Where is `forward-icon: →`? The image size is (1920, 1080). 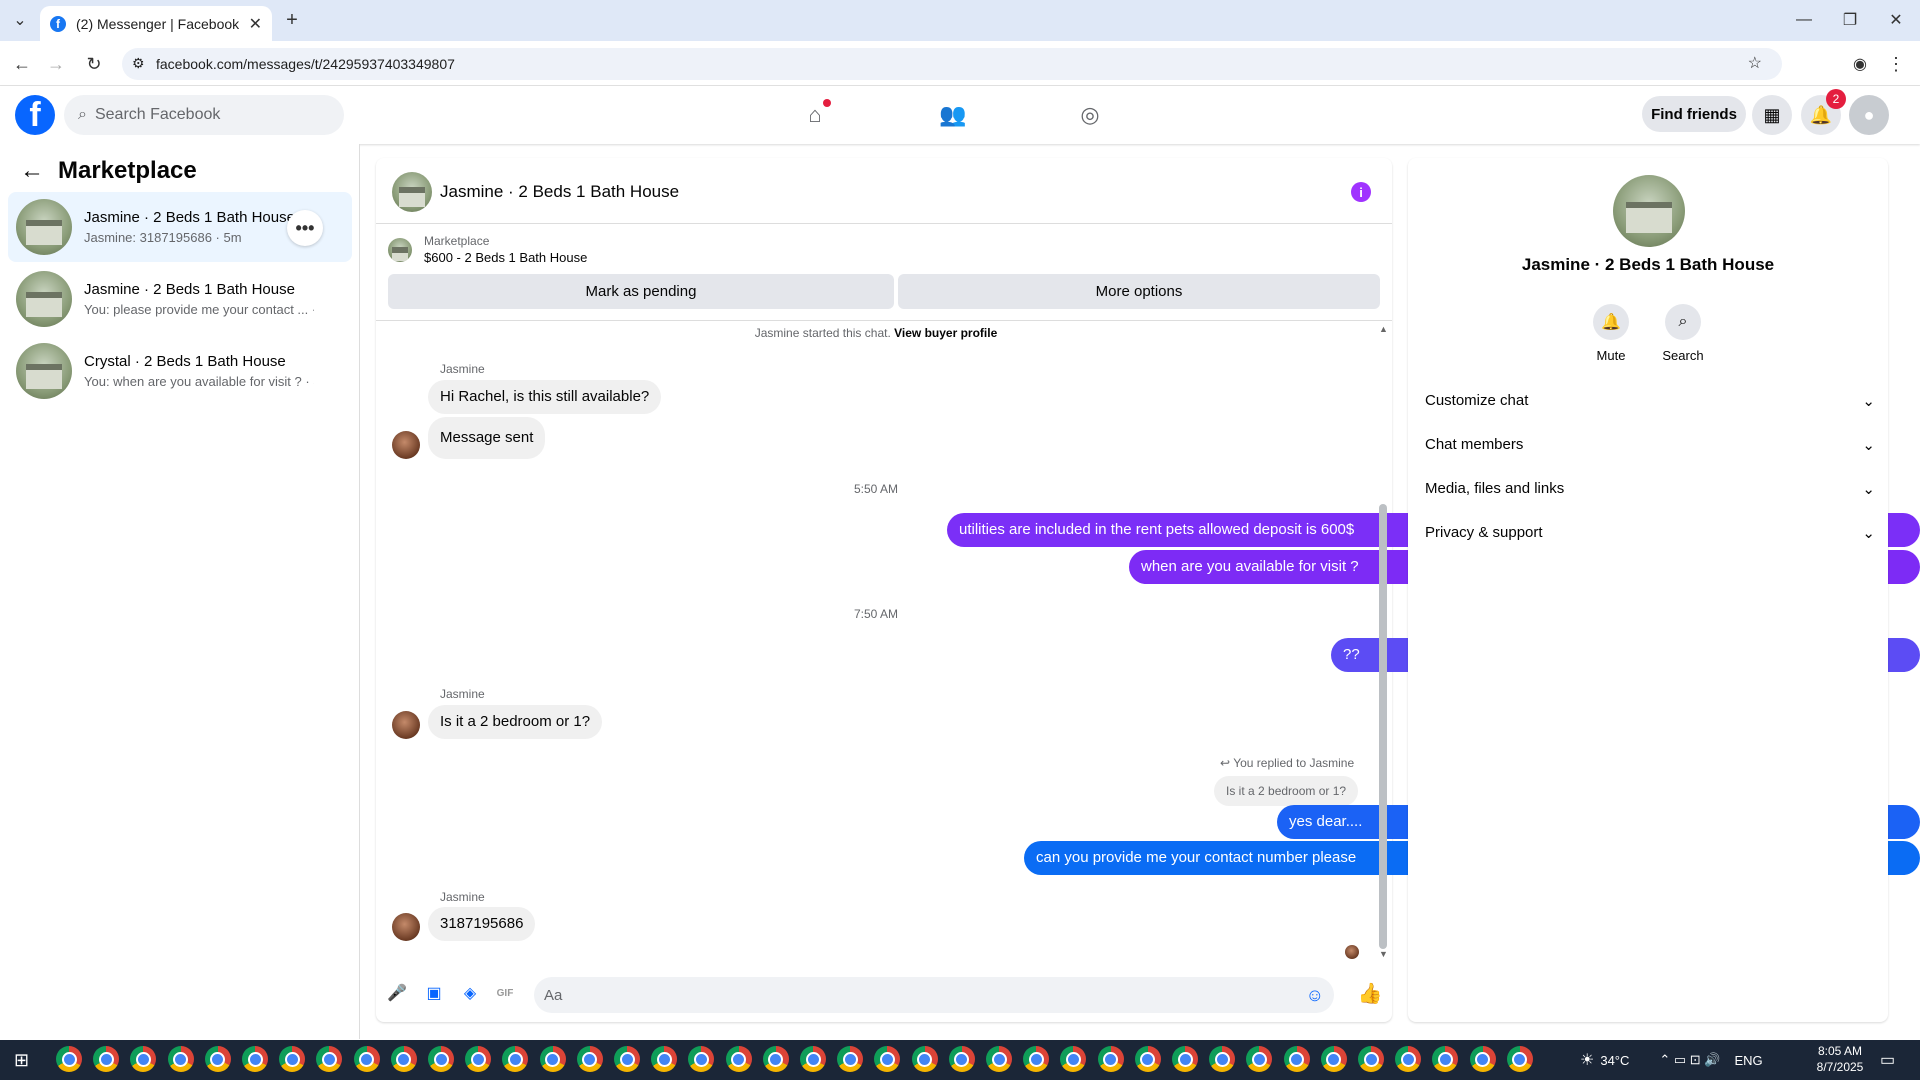 forward-icon: → is located at coordinates (56, 64).